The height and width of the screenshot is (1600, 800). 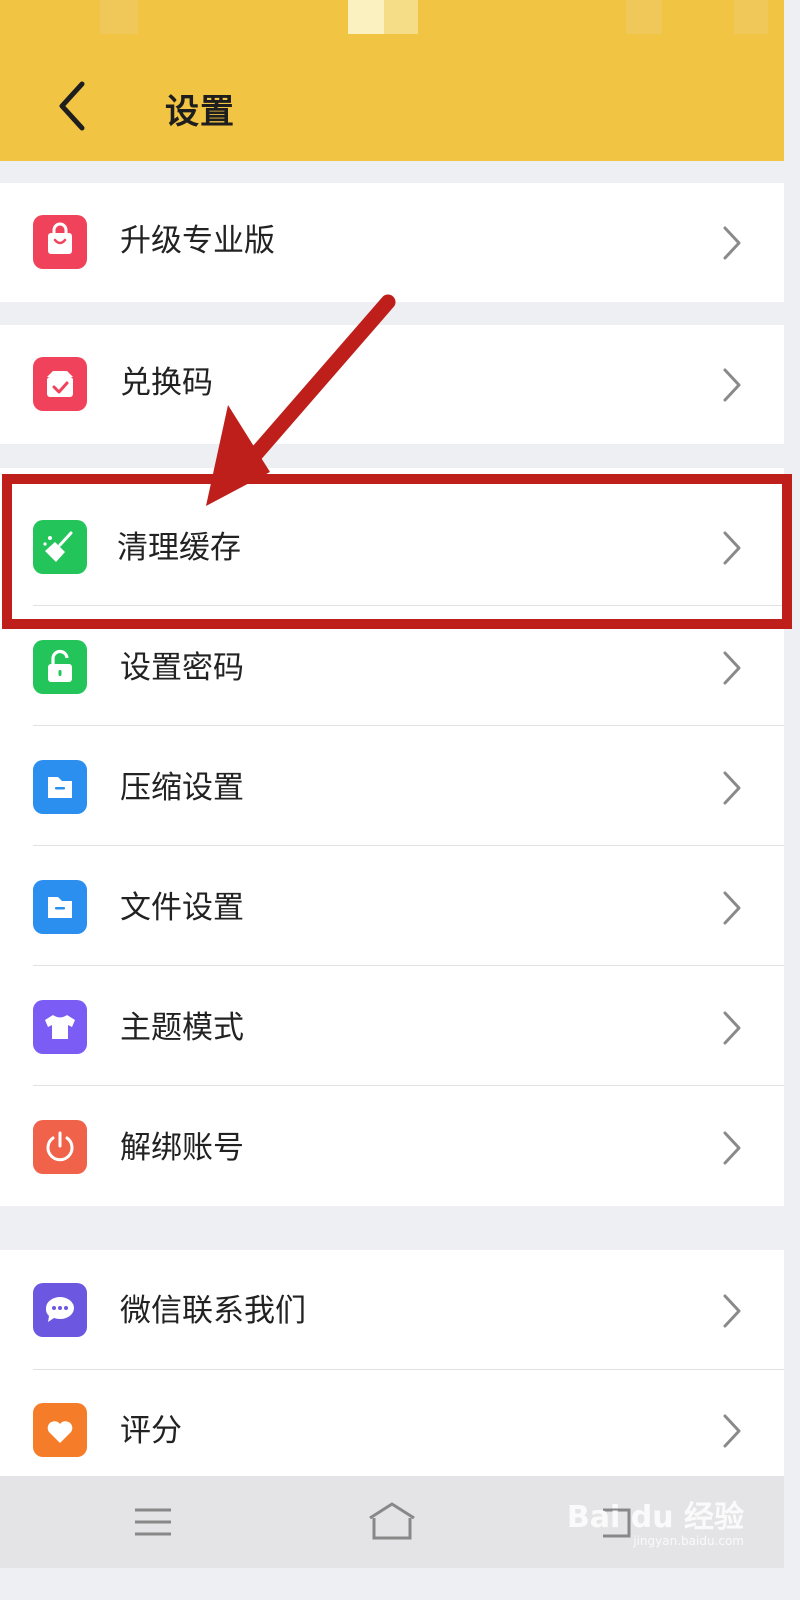 I want to click on chevron-left-icon, so click(x=72, y=106).